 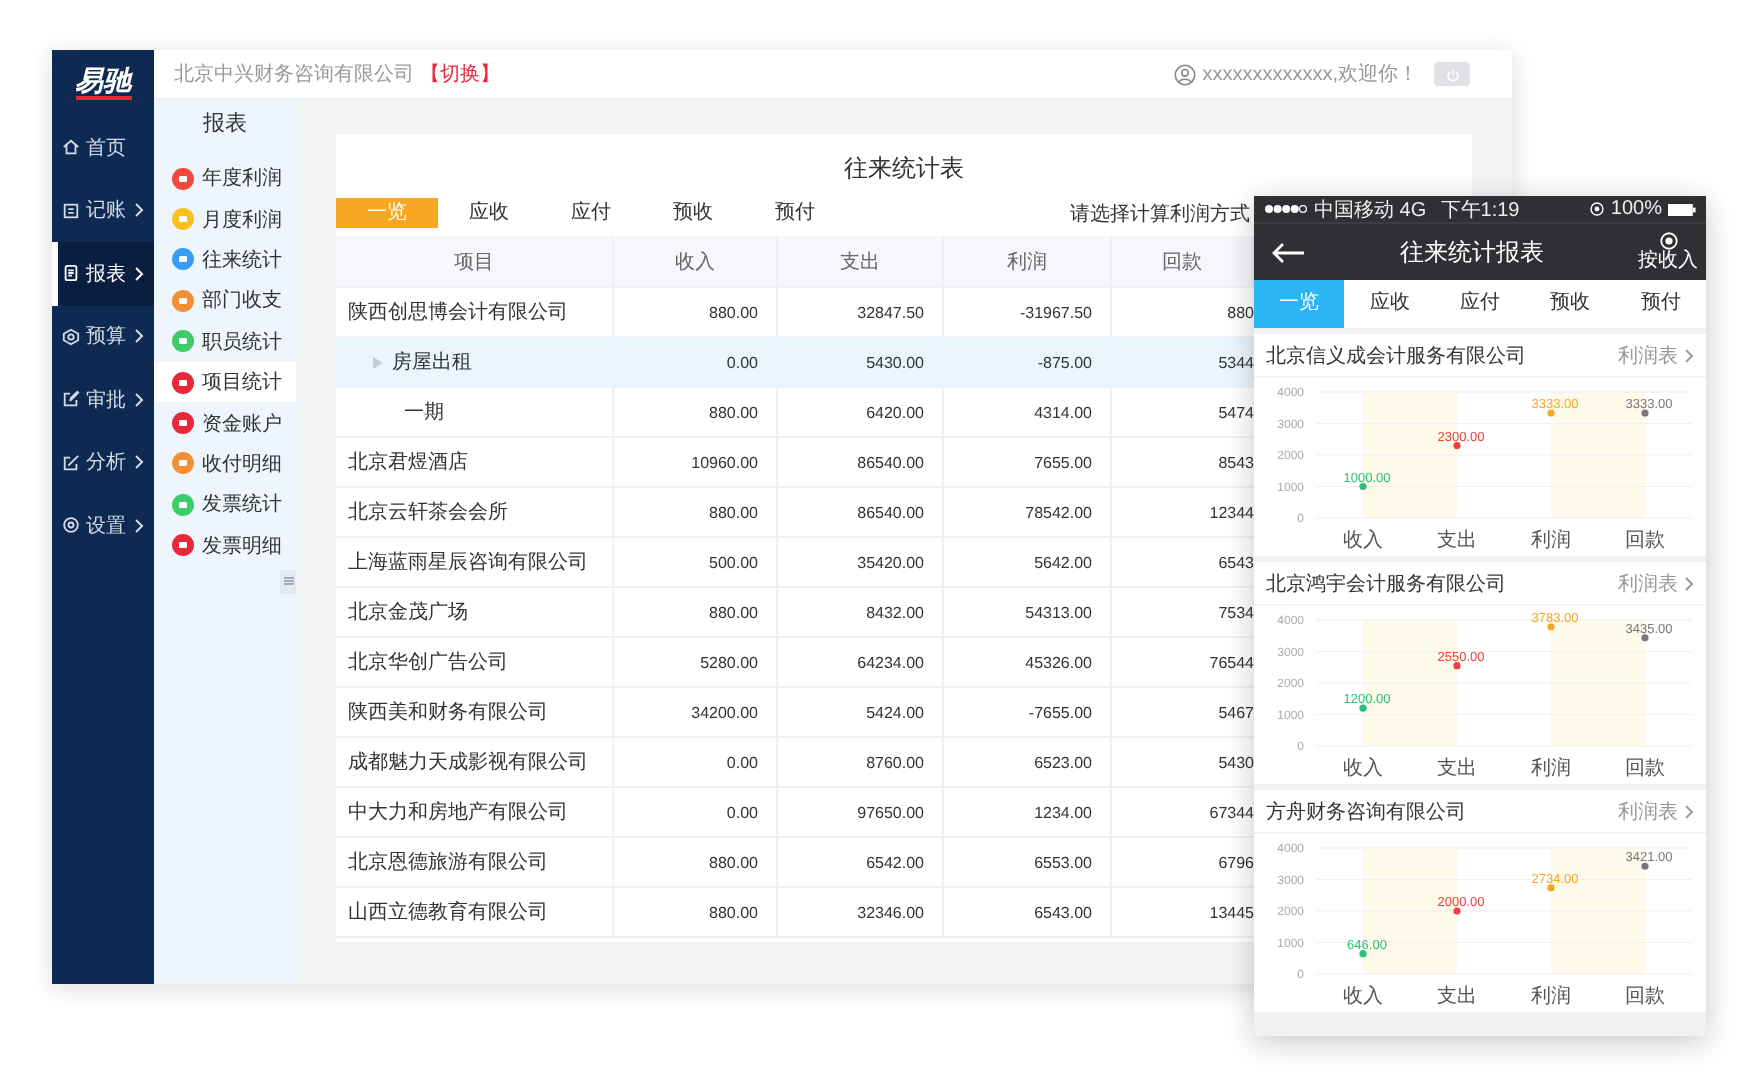 What do you see at coordinates (1028, 512) in the screenshot?
I see `table-cell: 78542.00` at bounding box center [1028, 512].